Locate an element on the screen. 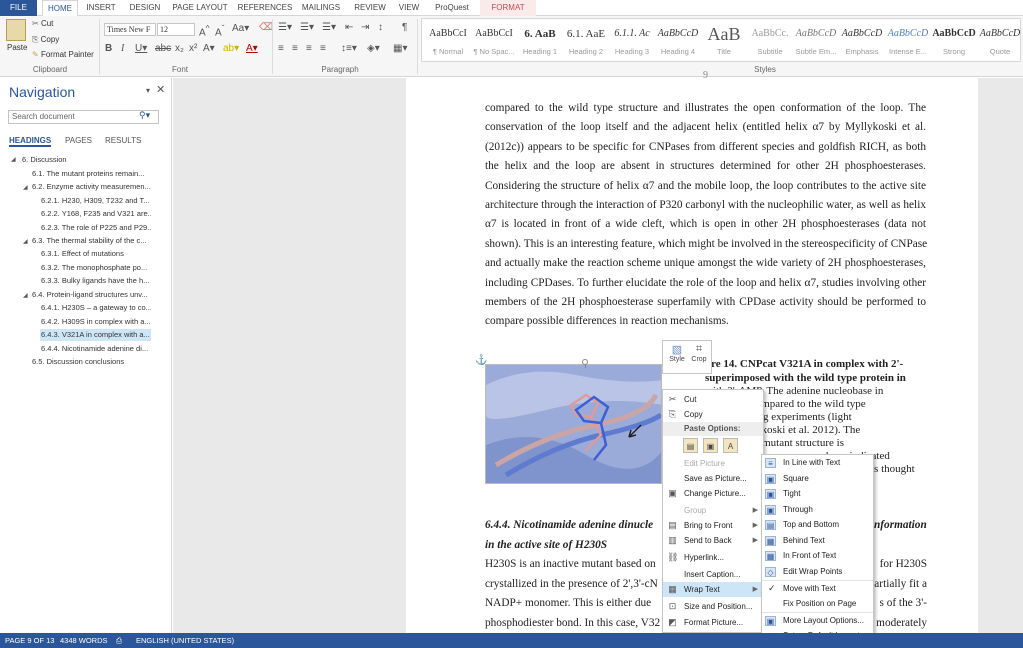 The height and width of the screenshot is (648, 1023). format-painter-button: ✎ Format Painter is located at coordinates (63, 54).